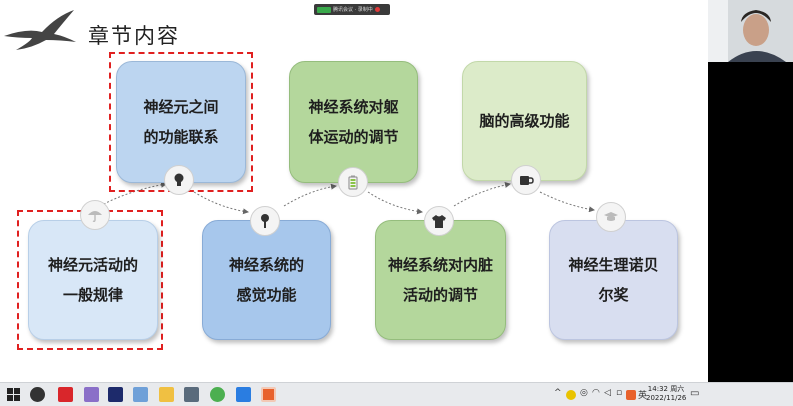 This screenshot has width=793, height=406. What do you see at coordinates (179, 180) in the screenshot?
I see `lightbulb-icon` at bounding box center [179, 180].